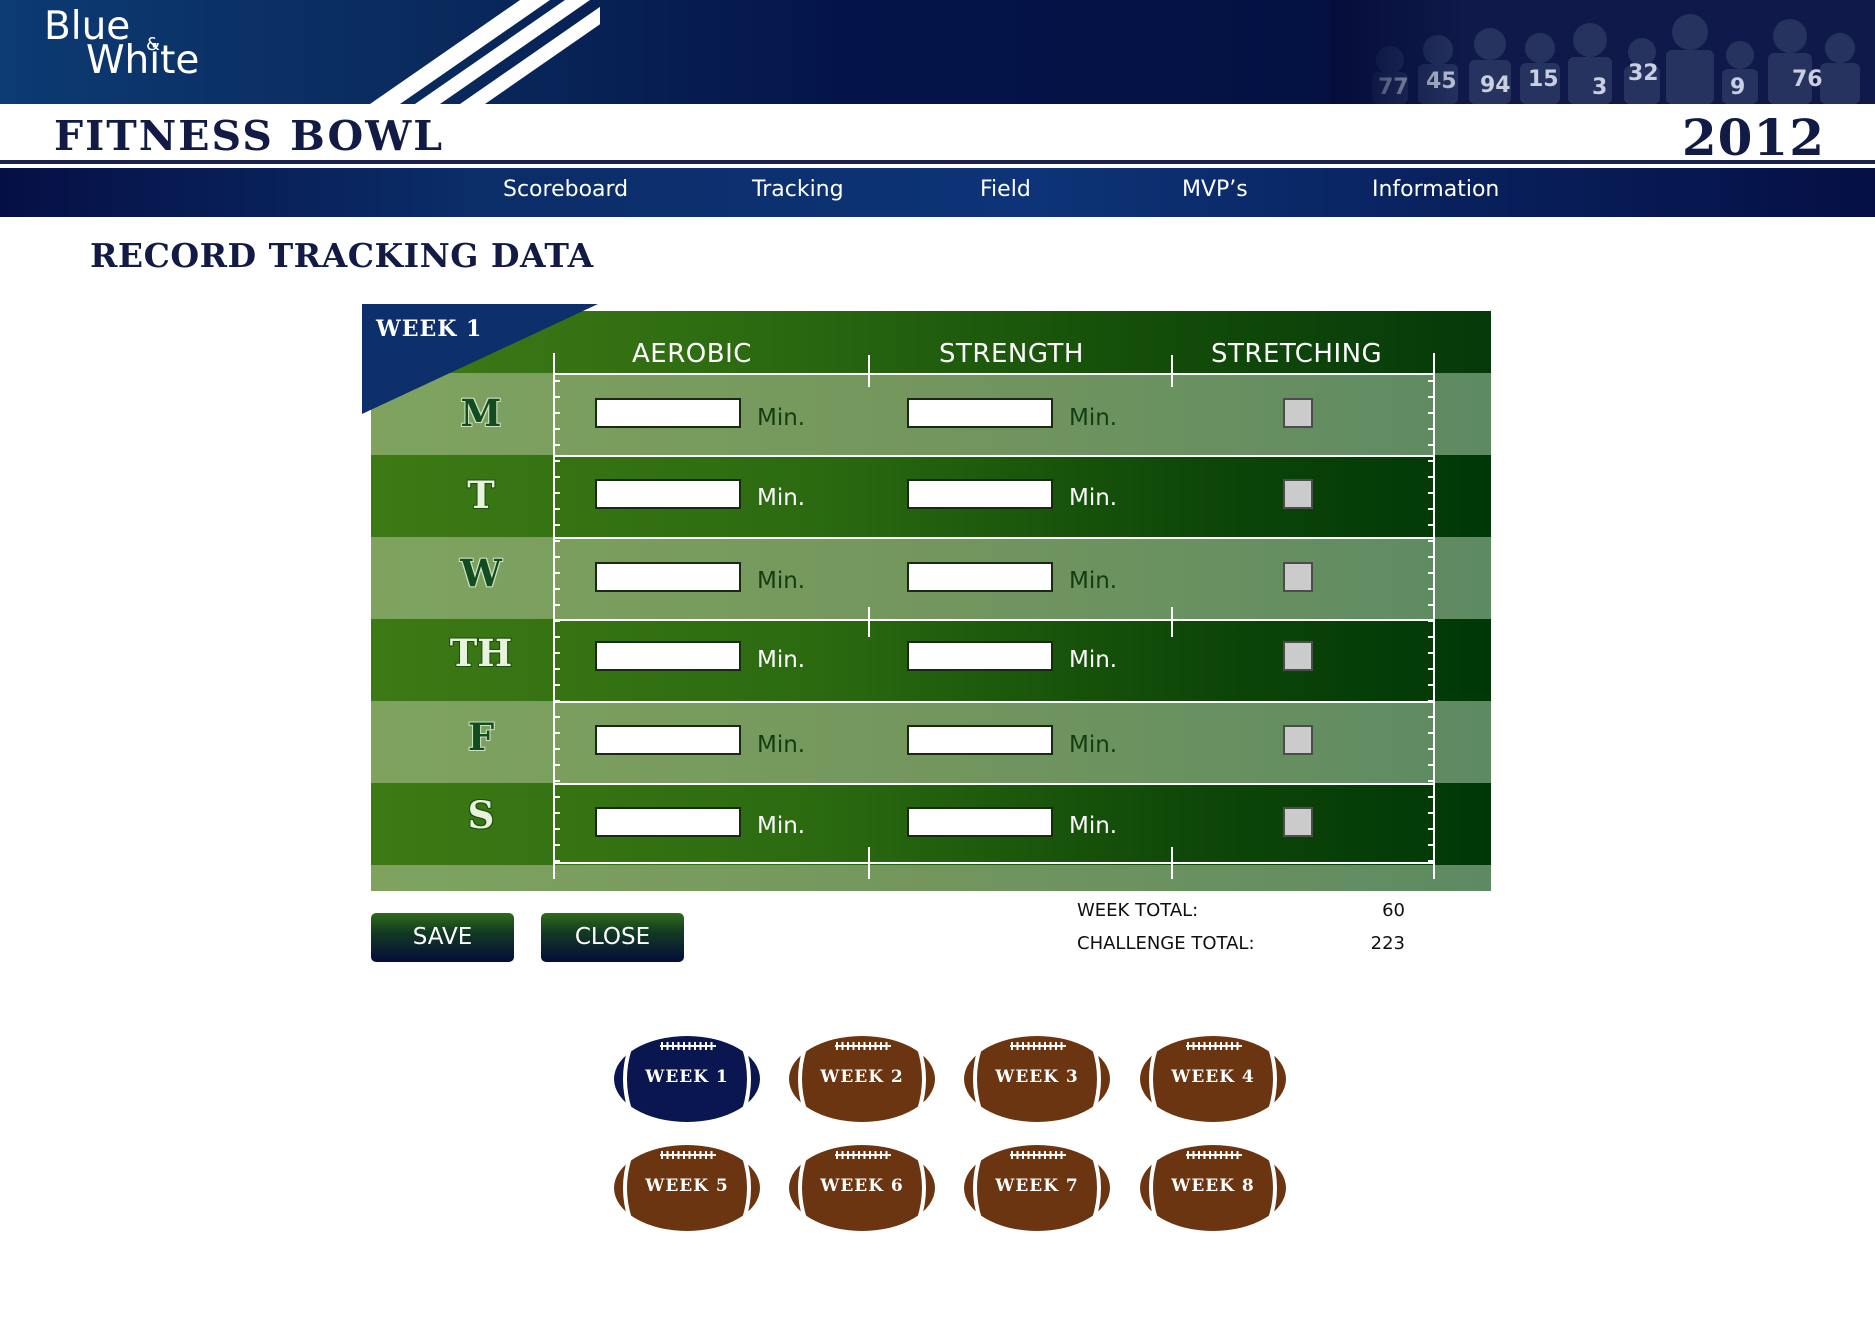  Describe the element at coordinates (980, 822) in the screenshot. I see `strength-input-s` at that location.